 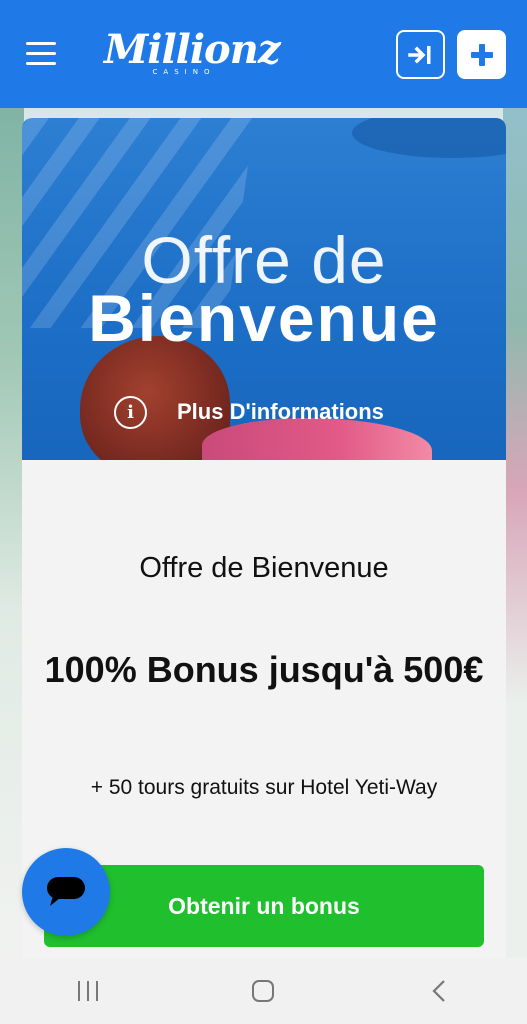 I want to click on more-info-label: Plus D'informations, so click(x=280, y=411).